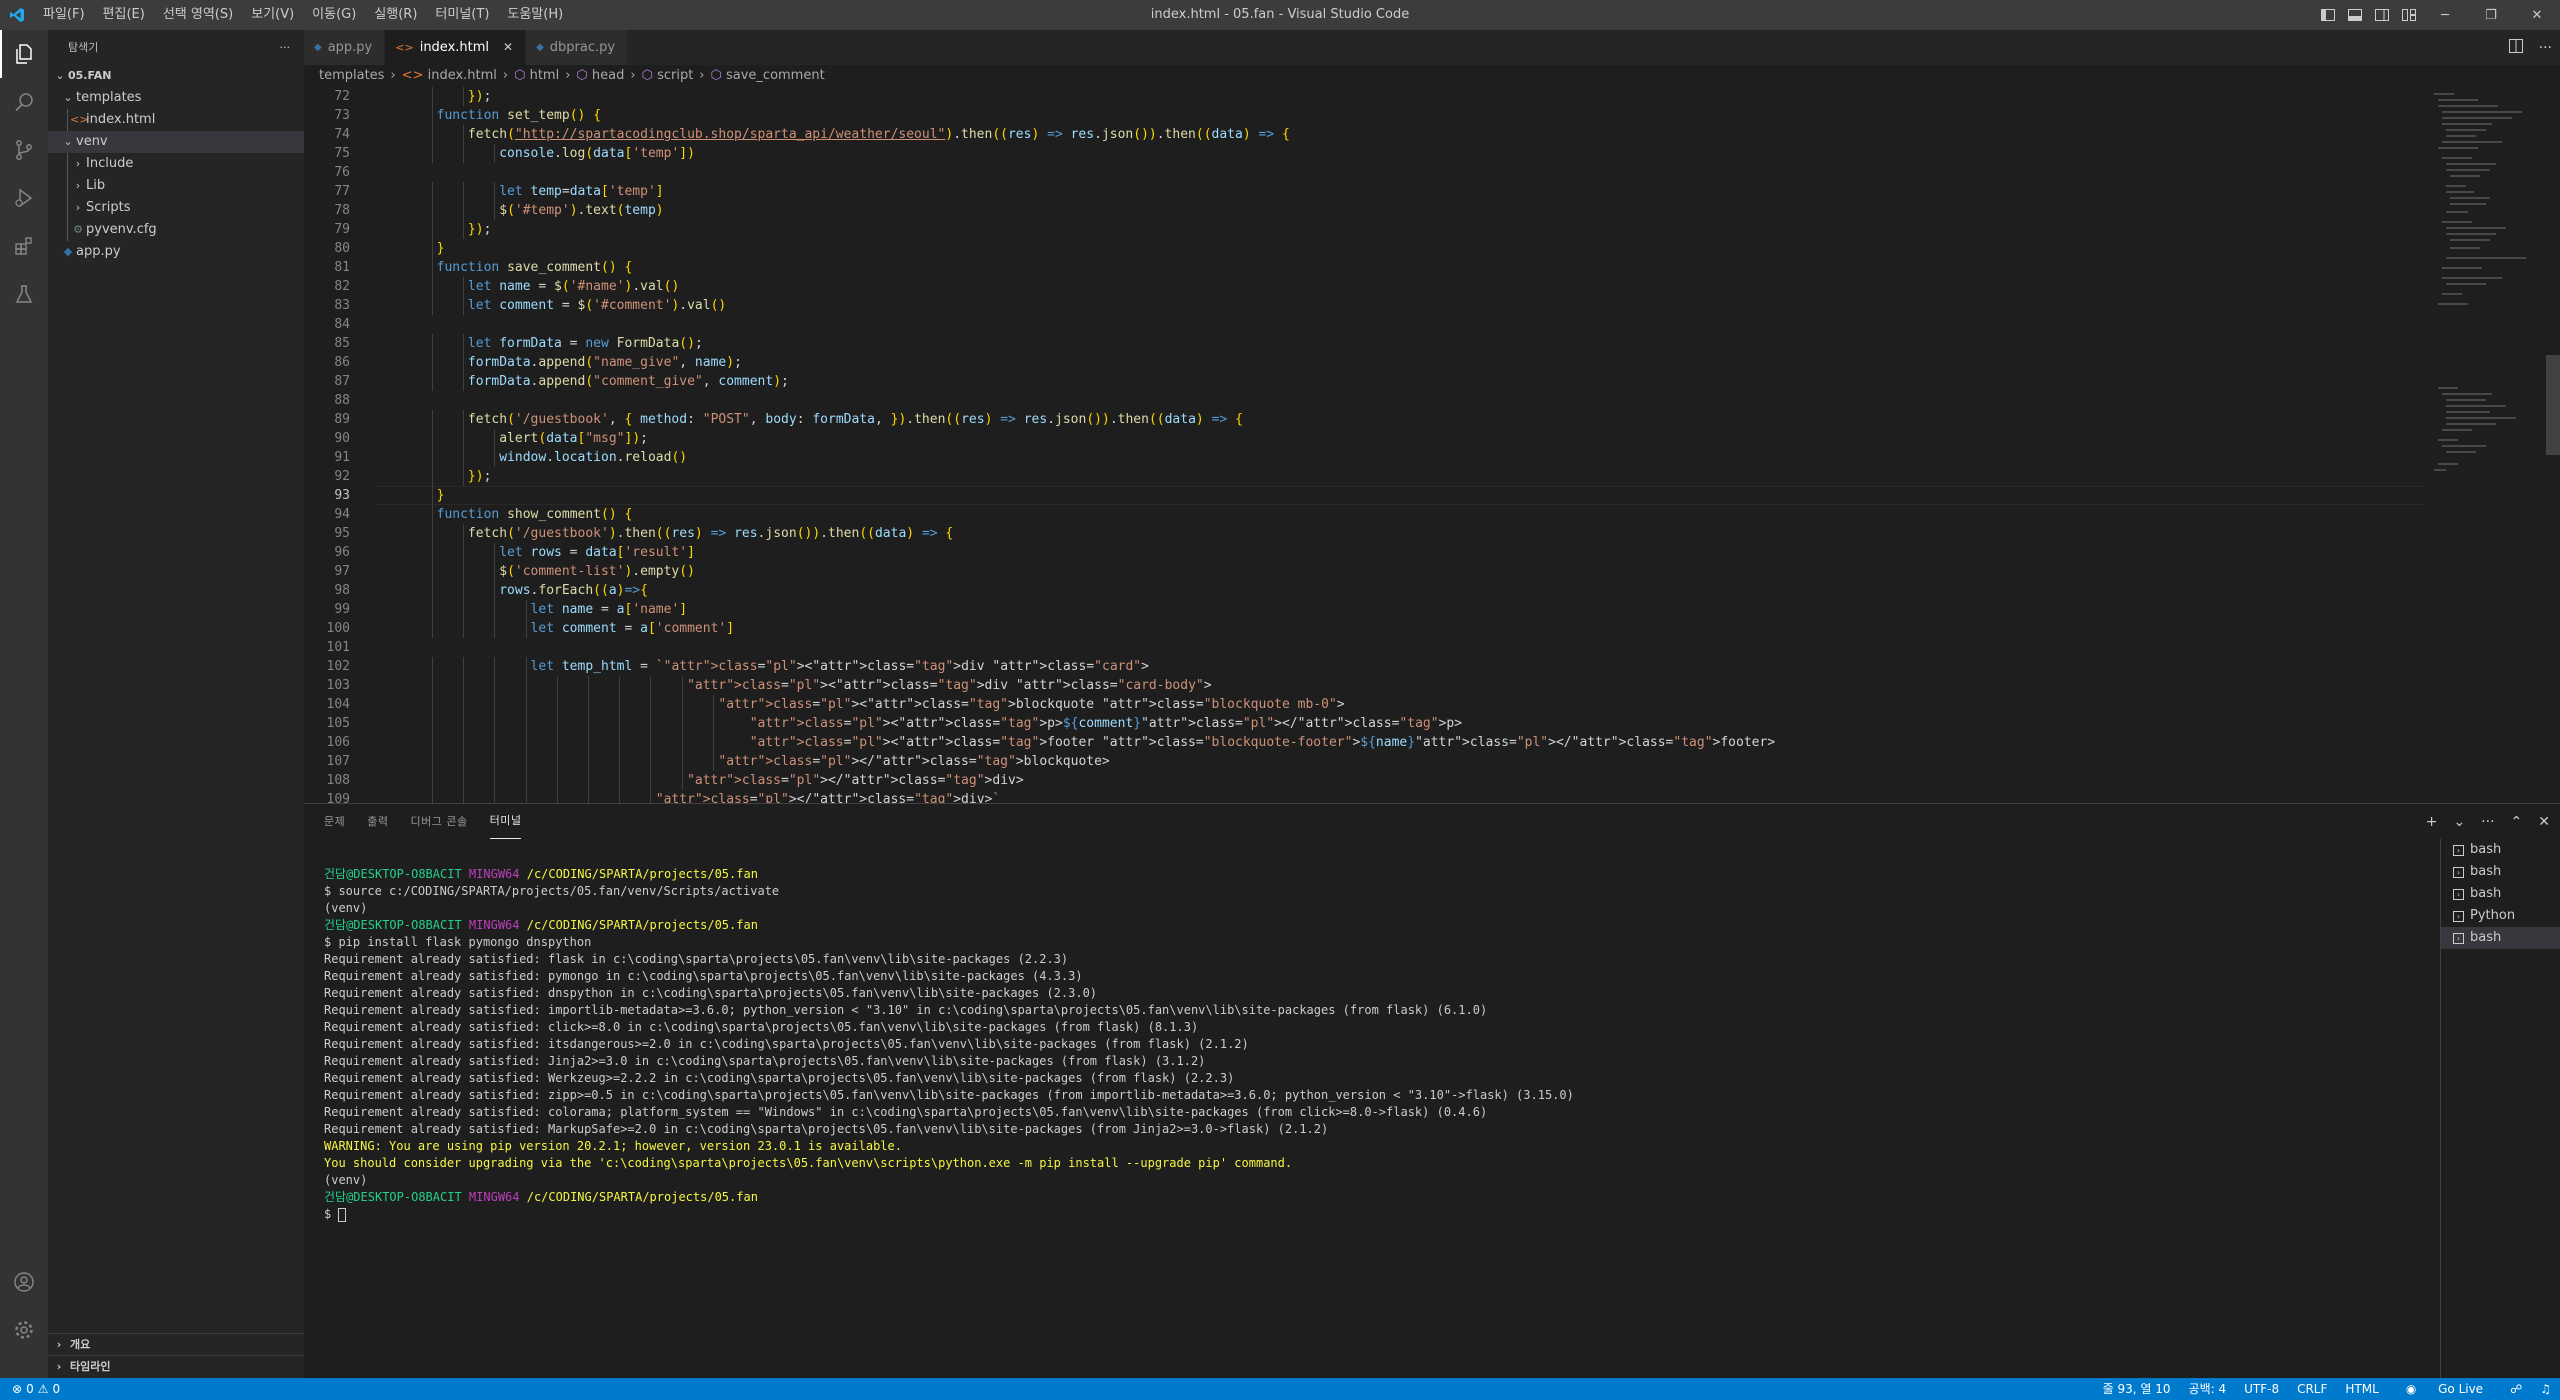 Image resolution: width=2560 pixels, height=1400 pixels. I want to click on source-control-icon, so click(24, 150).